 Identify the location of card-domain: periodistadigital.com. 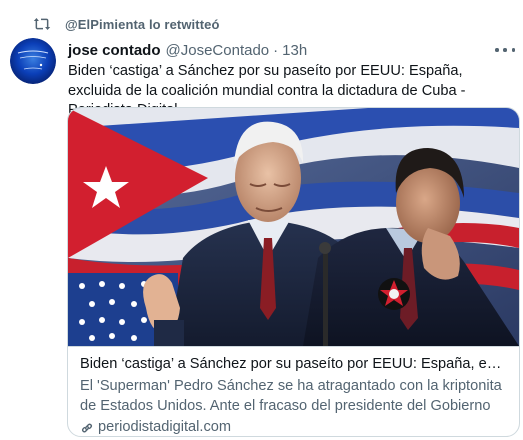
(164, 427).